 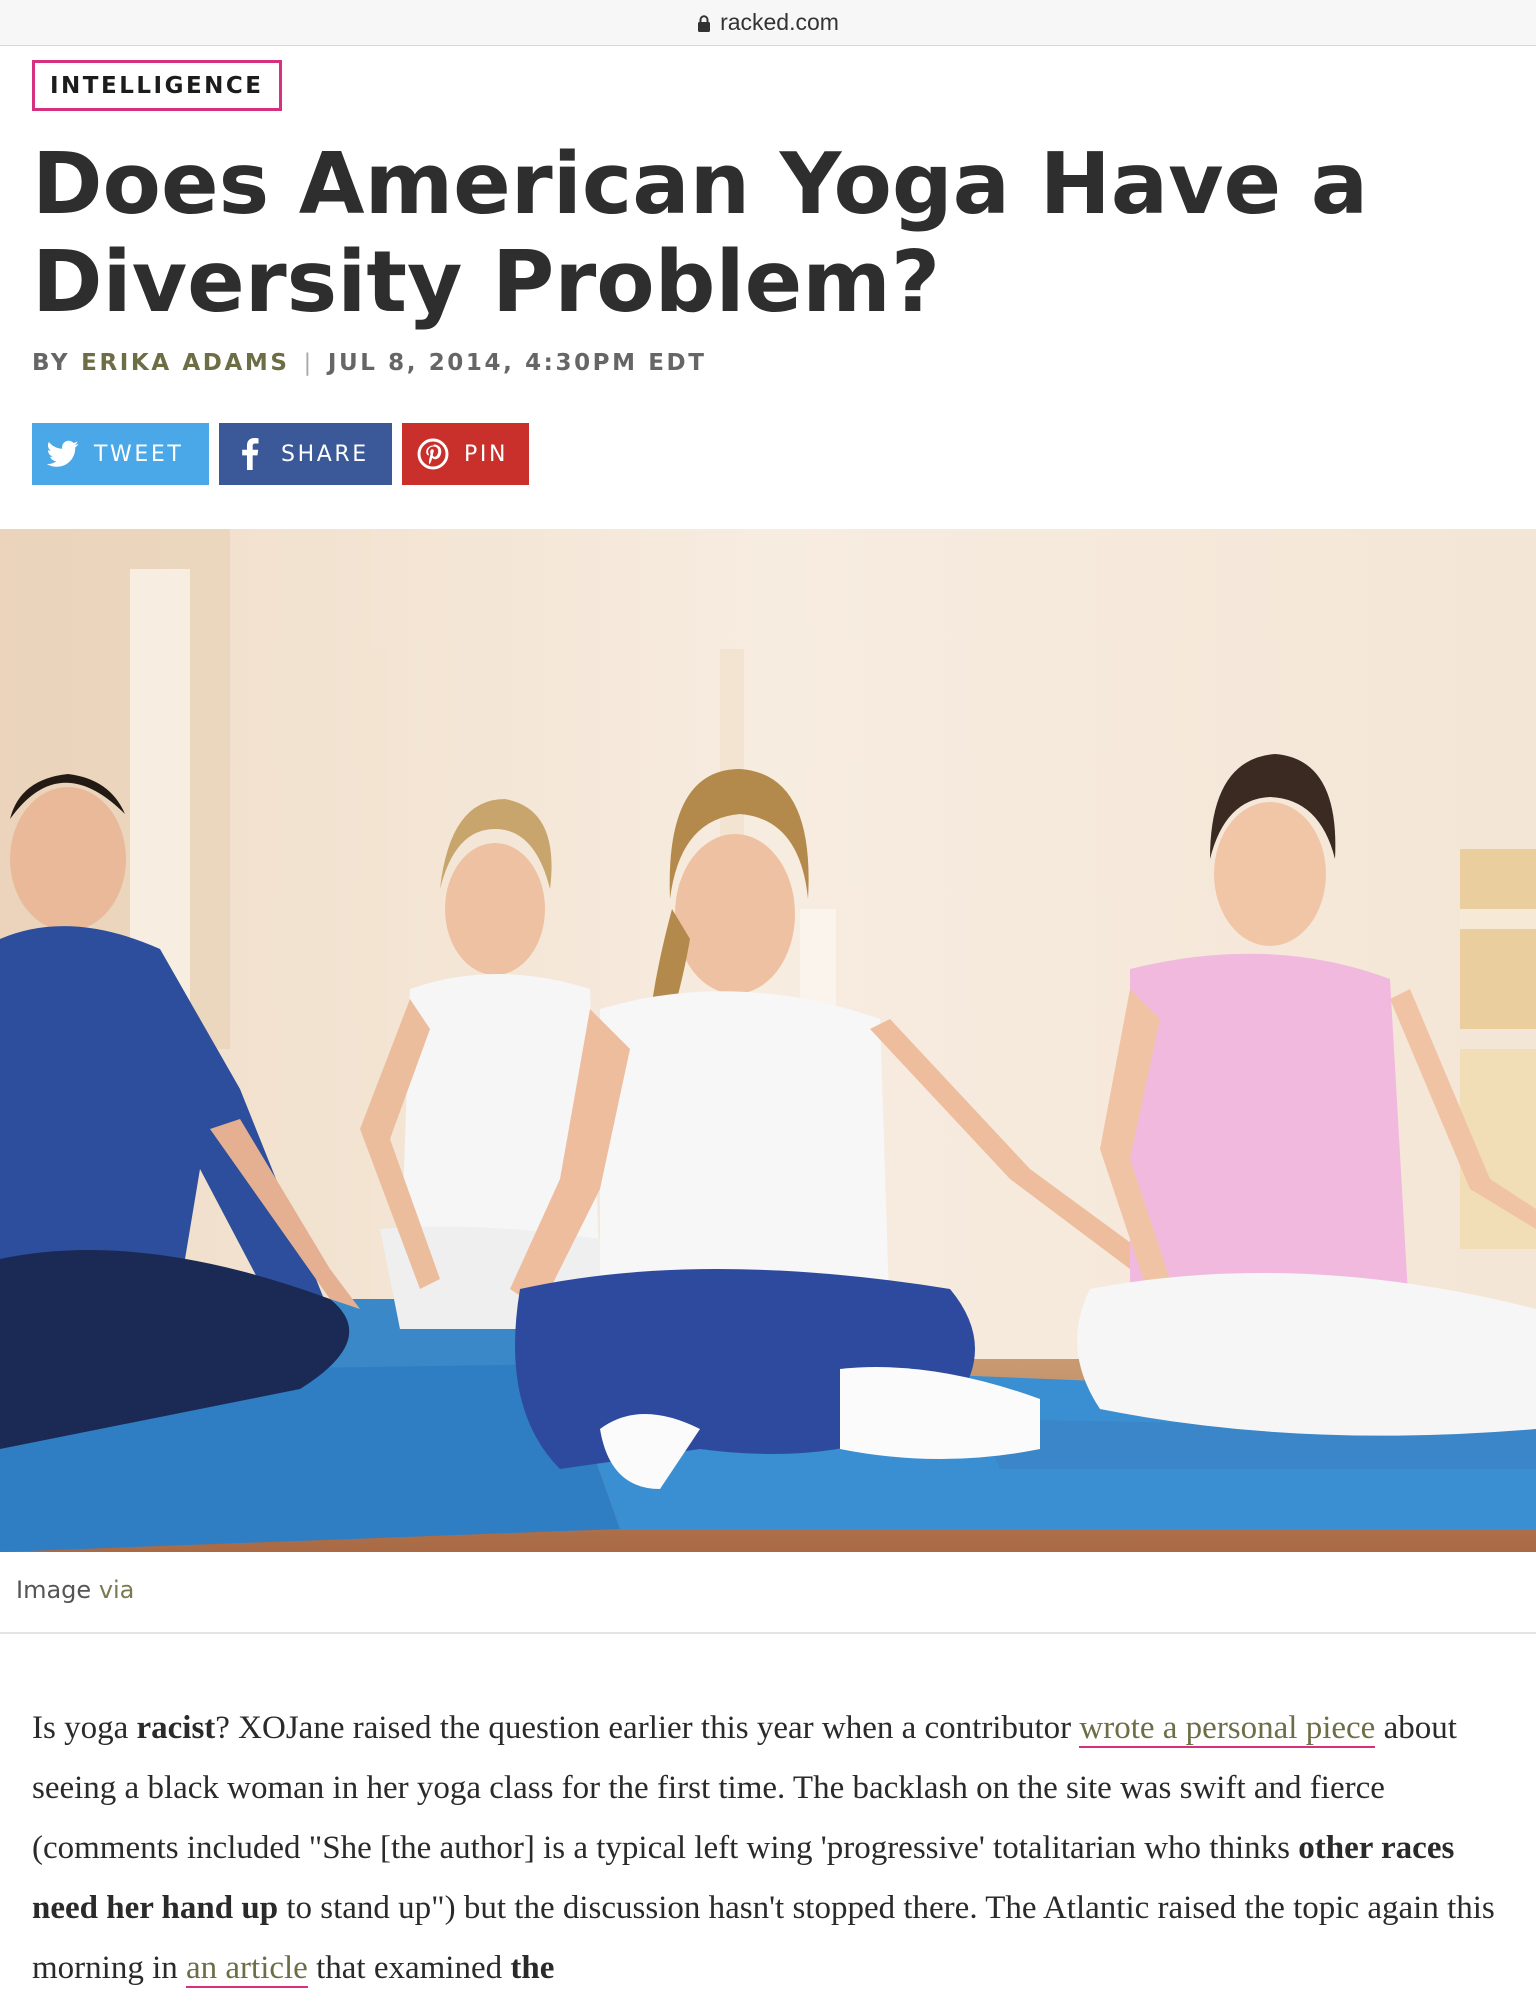 What do you see at coordinates (532, 1968) in the screenshot?
I see `body-bold-the: the` at bounding box center [532, 1968].